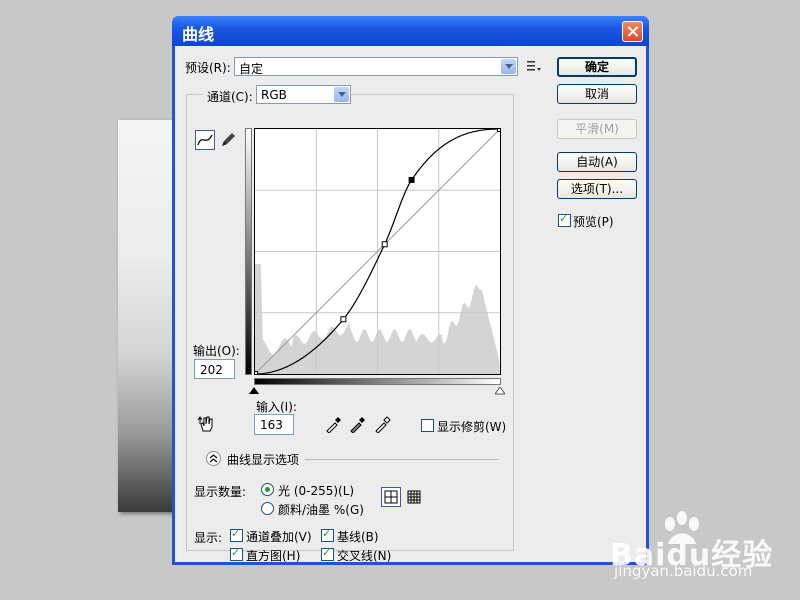 The image size is (800, 600). What do you see at coordinates (251, 69) in the screenshot?
I see `preset-value: 自定` at bounding box center [251, 69].